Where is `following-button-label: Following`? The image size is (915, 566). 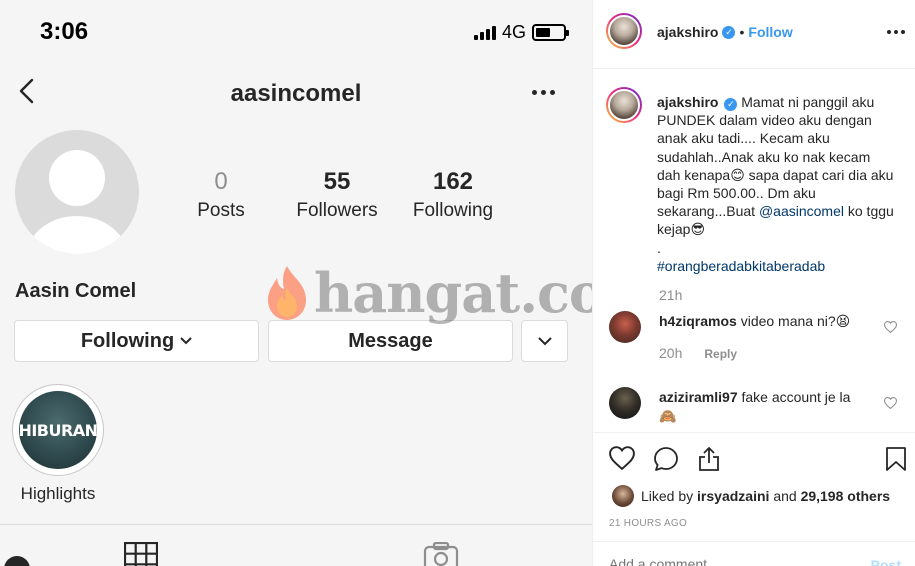
following-button-label: Following is located at coordinates (127, 340).